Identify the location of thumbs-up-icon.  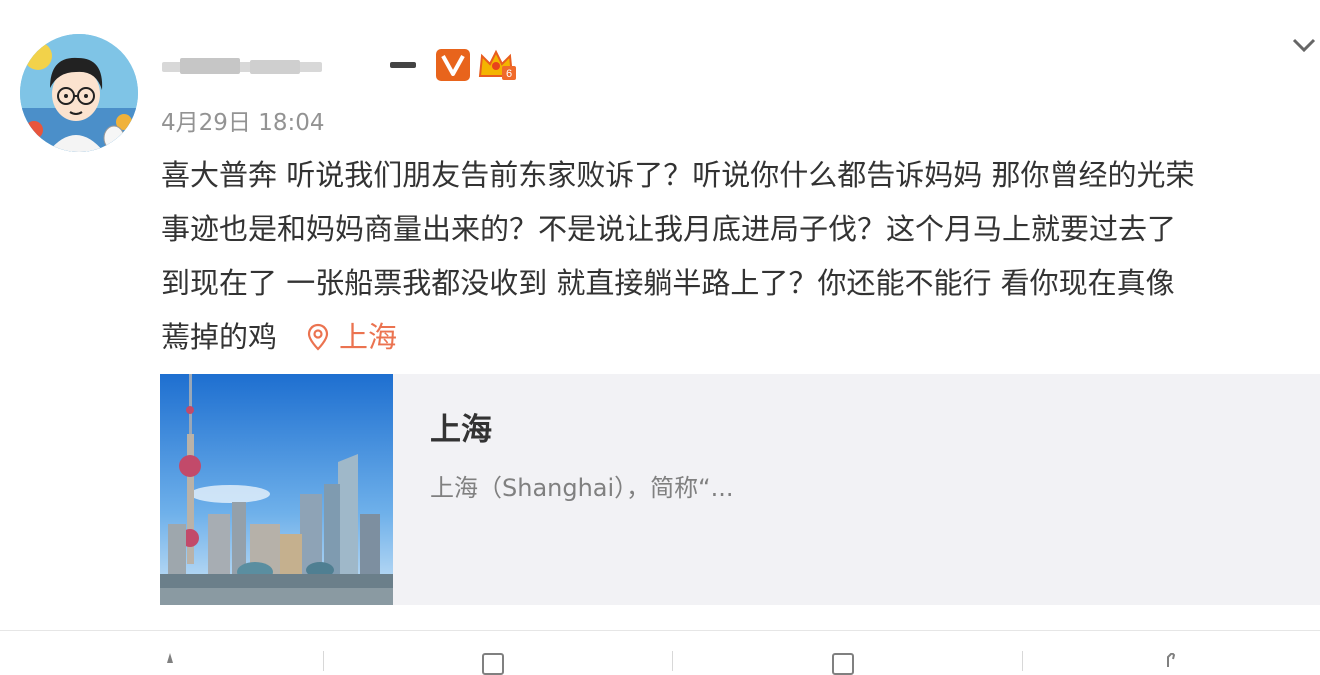
(1171, 660).